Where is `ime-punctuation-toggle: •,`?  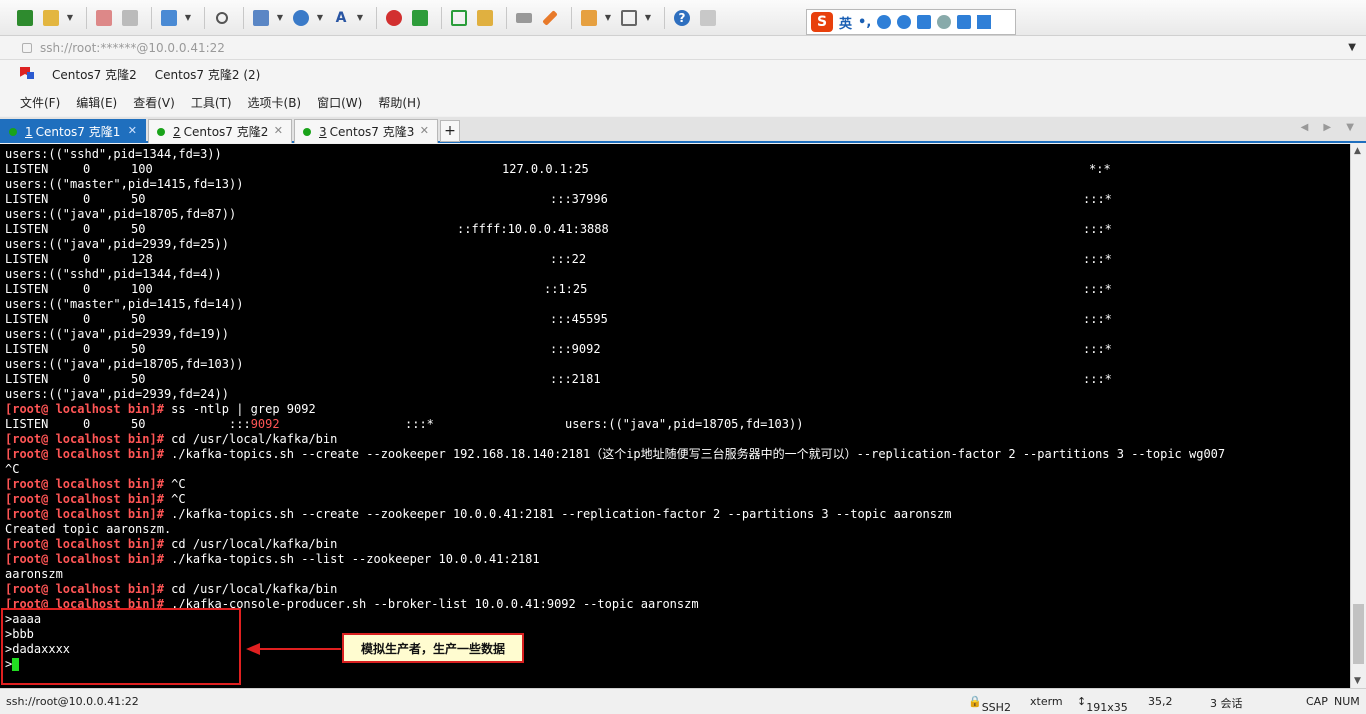
ime-punctuation-toggle: •, is located at coordinates (864, 22).